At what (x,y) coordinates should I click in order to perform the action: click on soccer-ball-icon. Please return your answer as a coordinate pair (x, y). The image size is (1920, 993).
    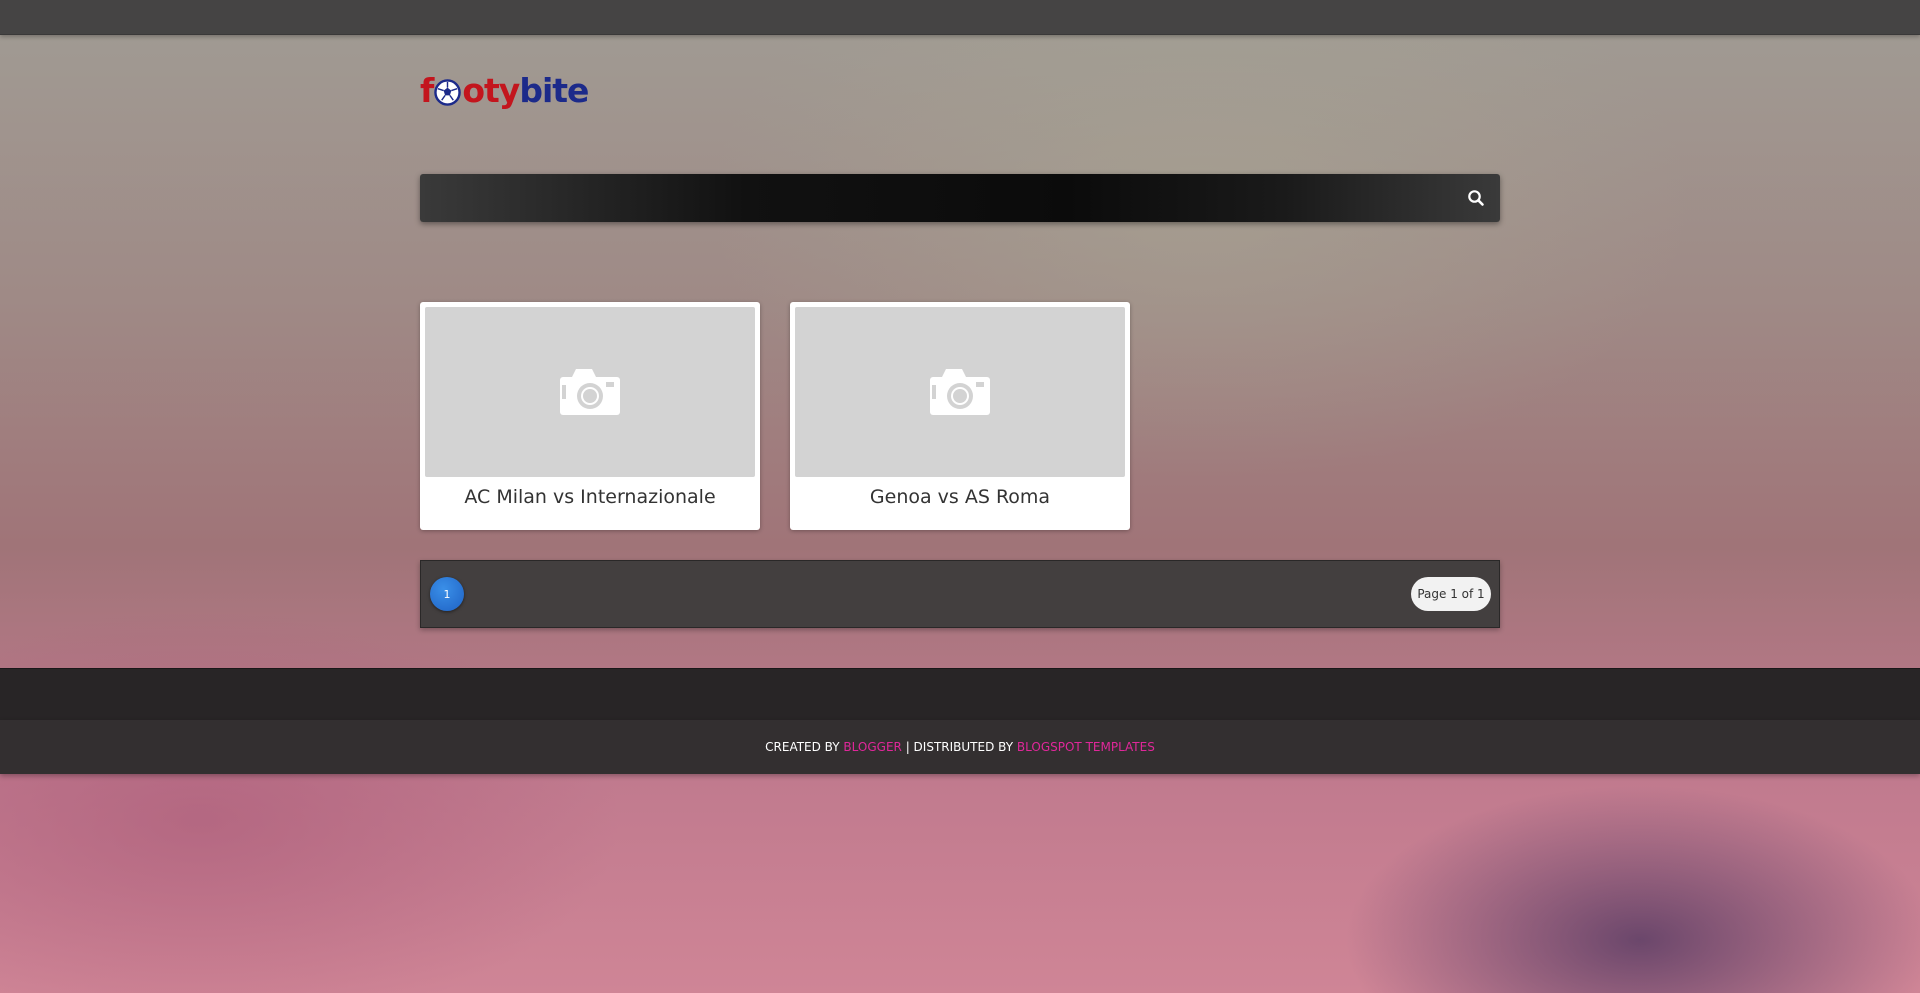
    Looking at the image, I should click on (448, 92).